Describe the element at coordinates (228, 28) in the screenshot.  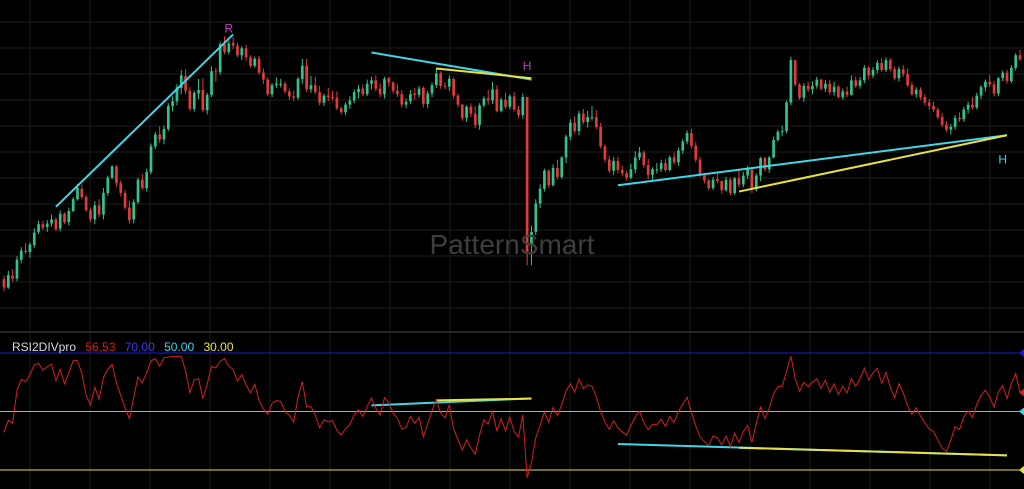
I see `pivot-marker-r: R` at that location.